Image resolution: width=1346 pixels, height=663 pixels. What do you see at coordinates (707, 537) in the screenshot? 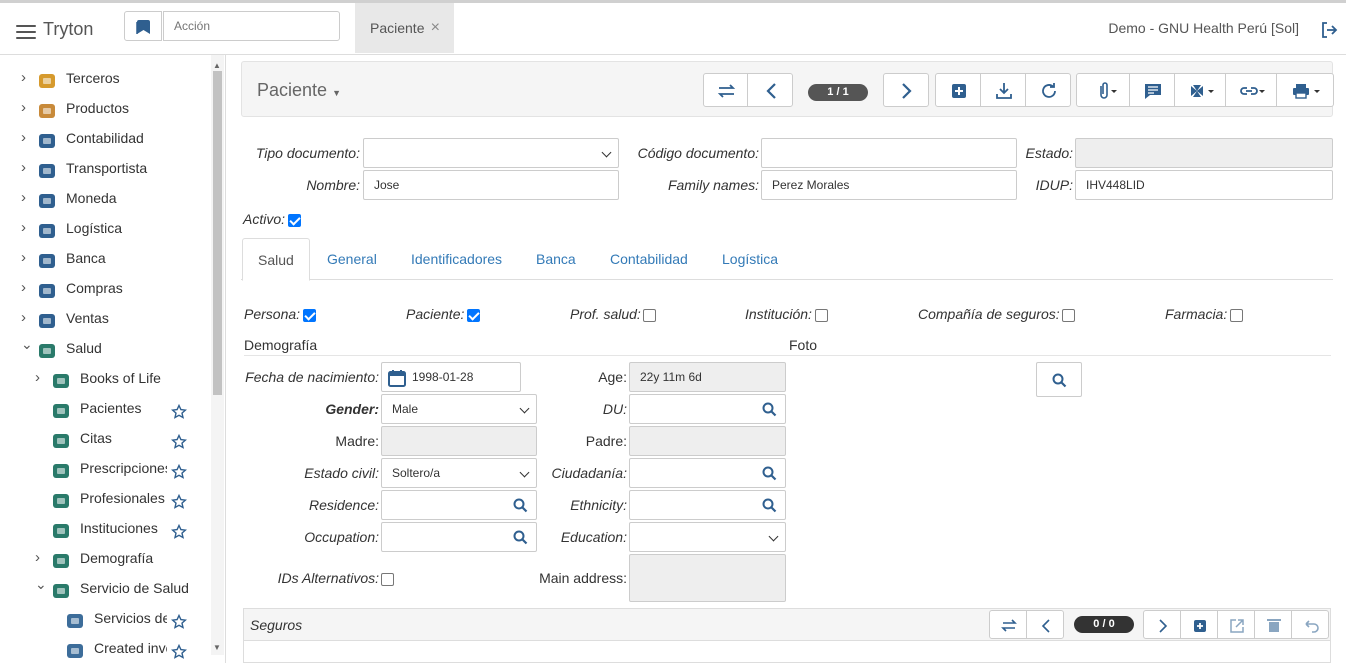
I see `education-select` at bounding box center [707, 537].